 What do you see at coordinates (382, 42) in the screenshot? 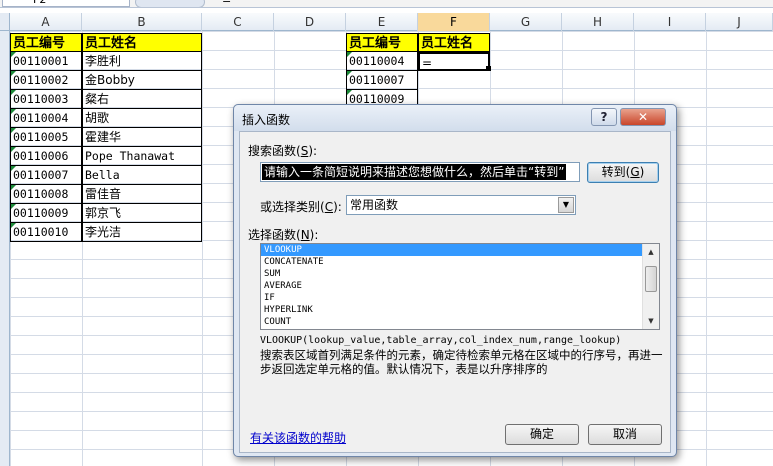
I see `lookup-header-employee-id: 员工编号` at bounding box center [382, 42].